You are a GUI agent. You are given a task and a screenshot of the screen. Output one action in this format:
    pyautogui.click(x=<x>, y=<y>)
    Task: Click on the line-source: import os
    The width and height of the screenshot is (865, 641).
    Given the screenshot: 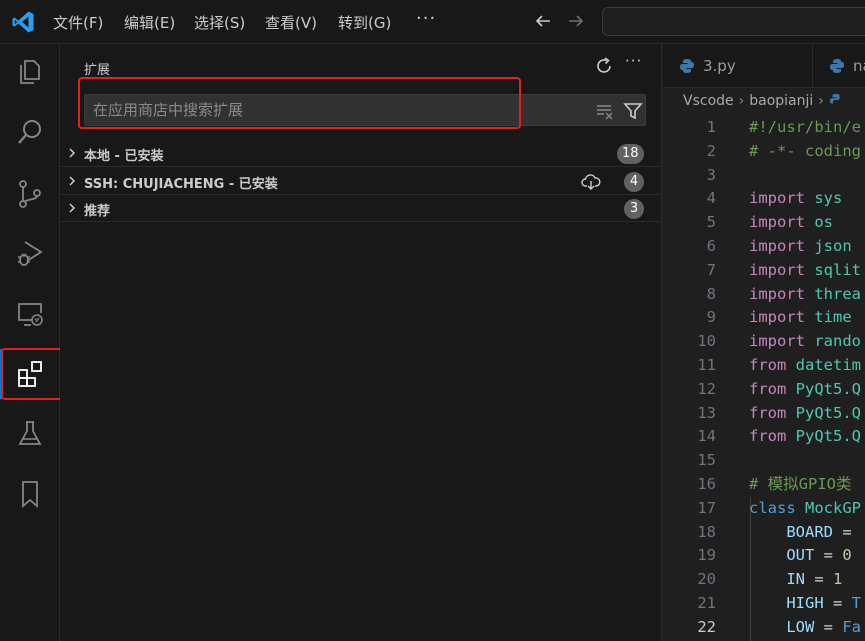 What is the action you would take?
    pyautogui.click(x=791, y=223)
    